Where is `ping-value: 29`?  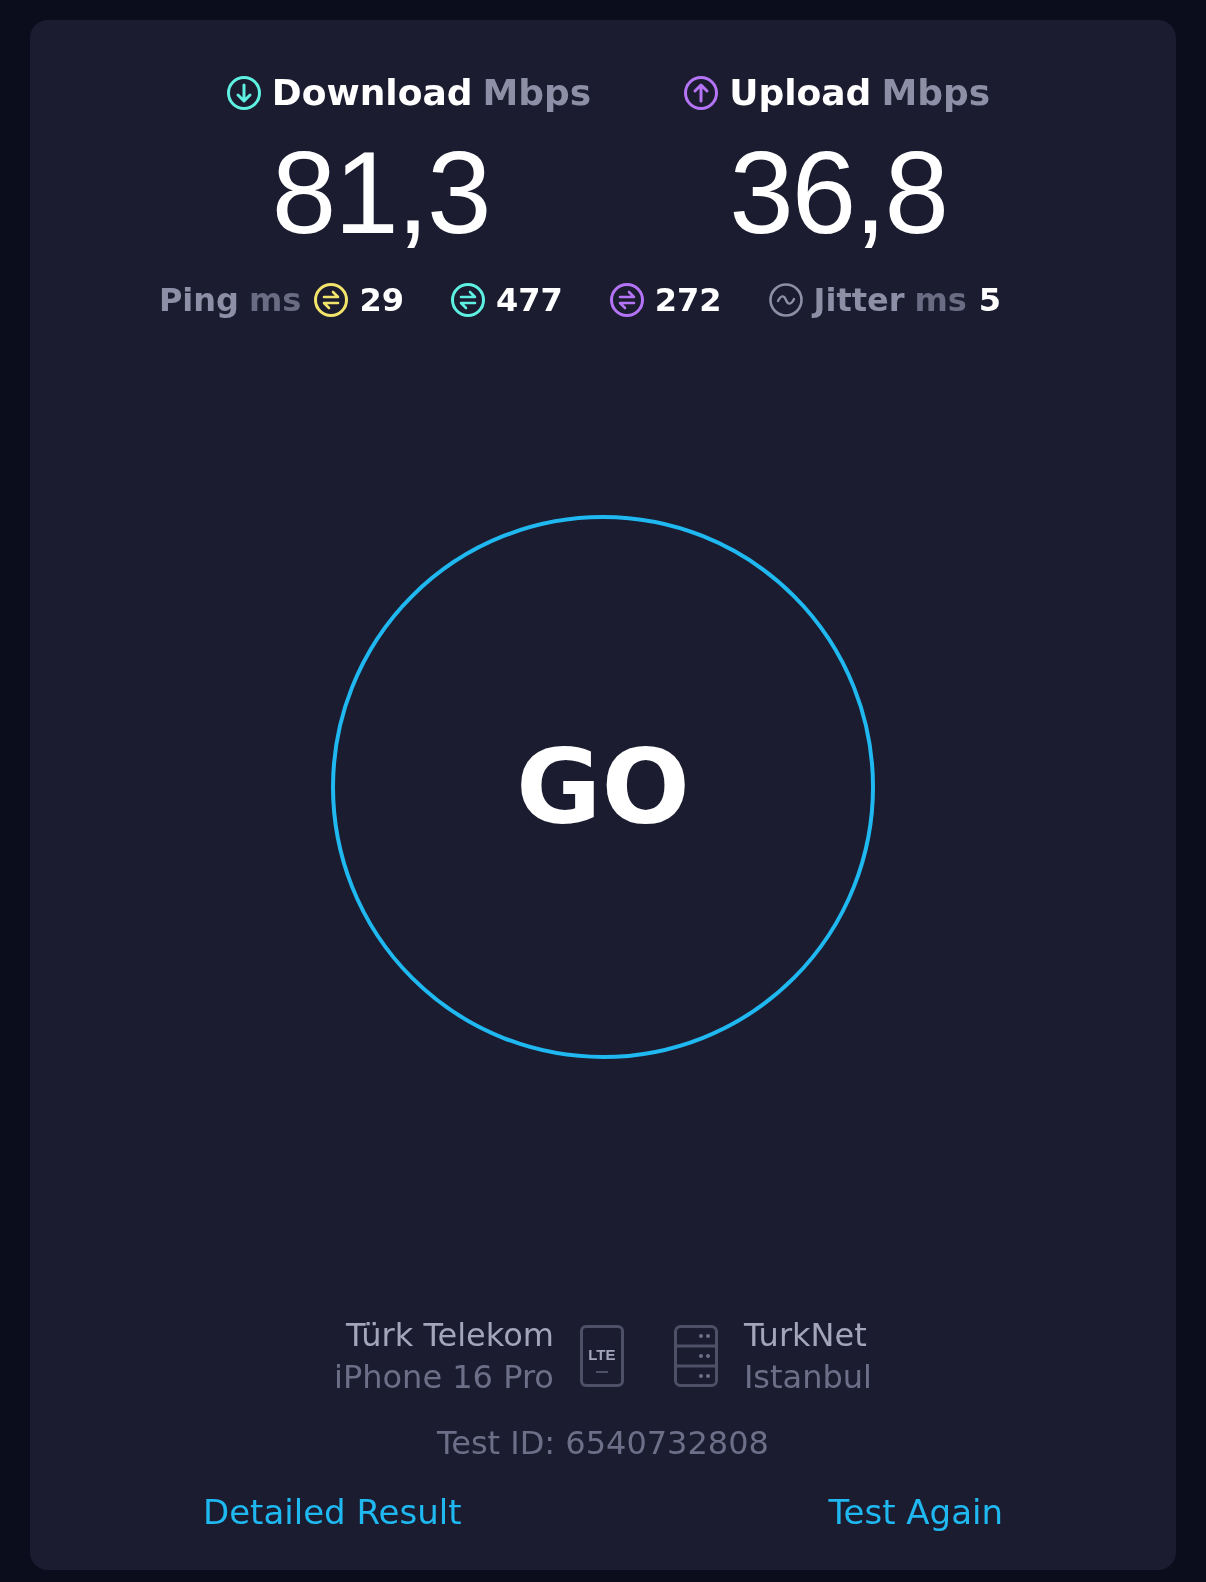 ping-value: 29 is located at coordinates (381, 300).